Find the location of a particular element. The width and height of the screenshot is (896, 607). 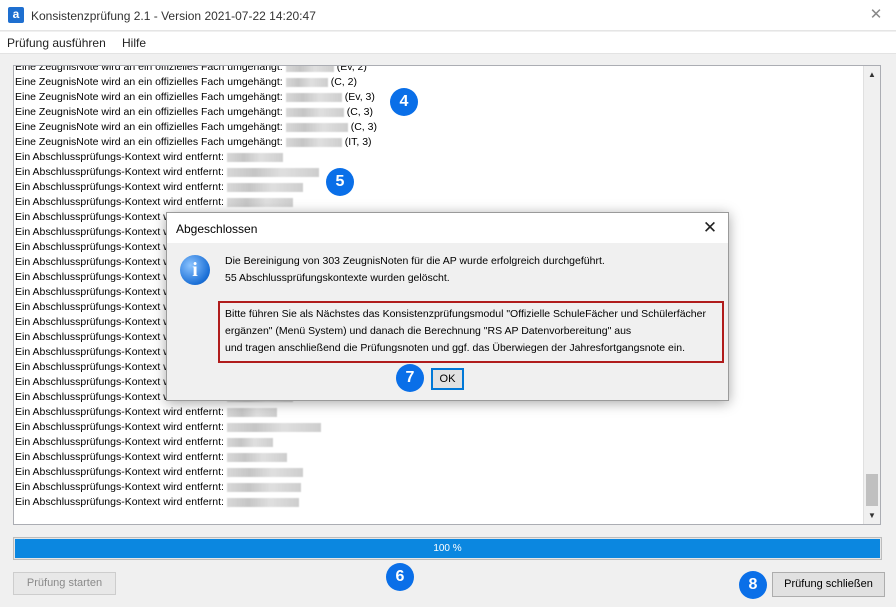

log-line-suffix: (C, 2) is located at coordinates (343, 82).